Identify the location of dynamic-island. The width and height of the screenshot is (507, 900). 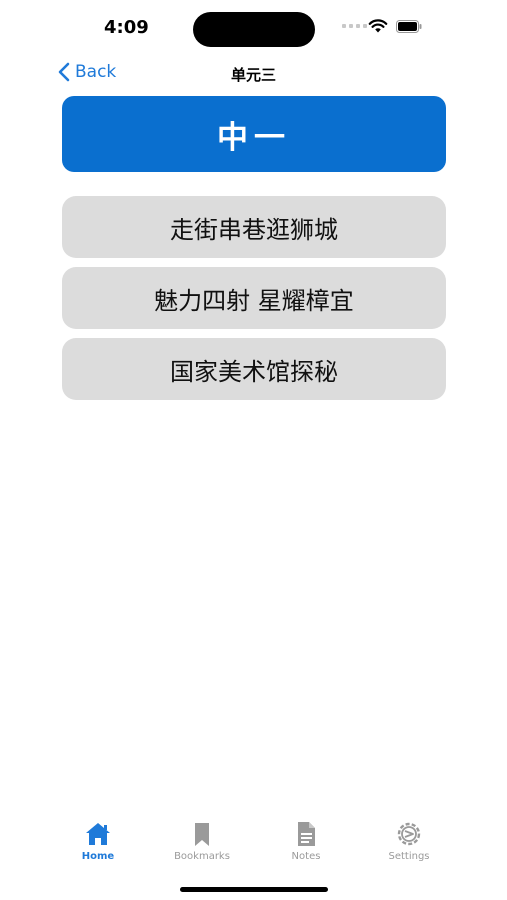
(254, 29).